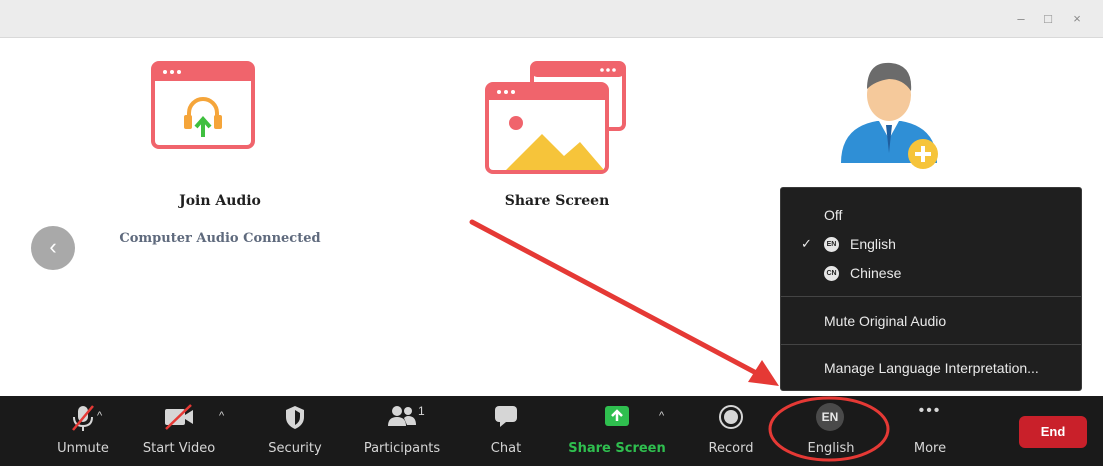  What do you see at coordinates (83, 448) in the screenshot?
I see `unmute-label: Unmute` at bounding box center [83, 448].